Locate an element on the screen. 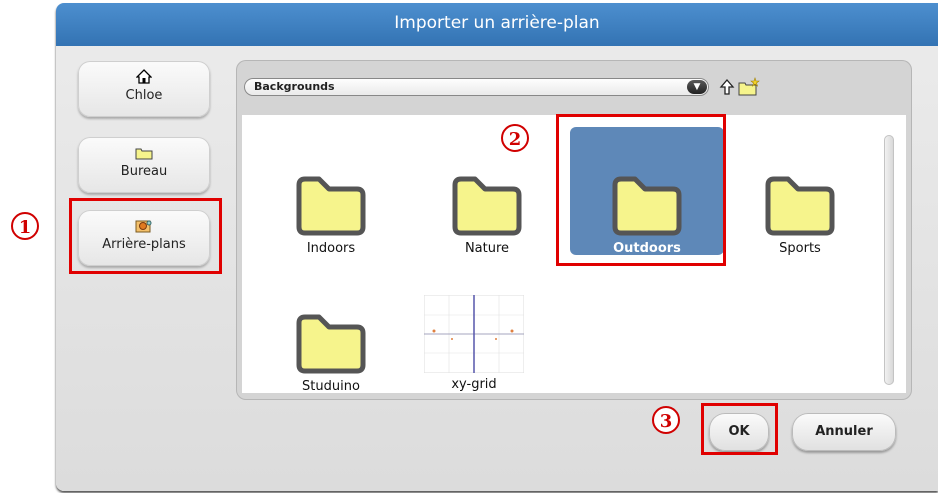 The image size is (938, 493). home-icon is located at coordinates (144, 76).